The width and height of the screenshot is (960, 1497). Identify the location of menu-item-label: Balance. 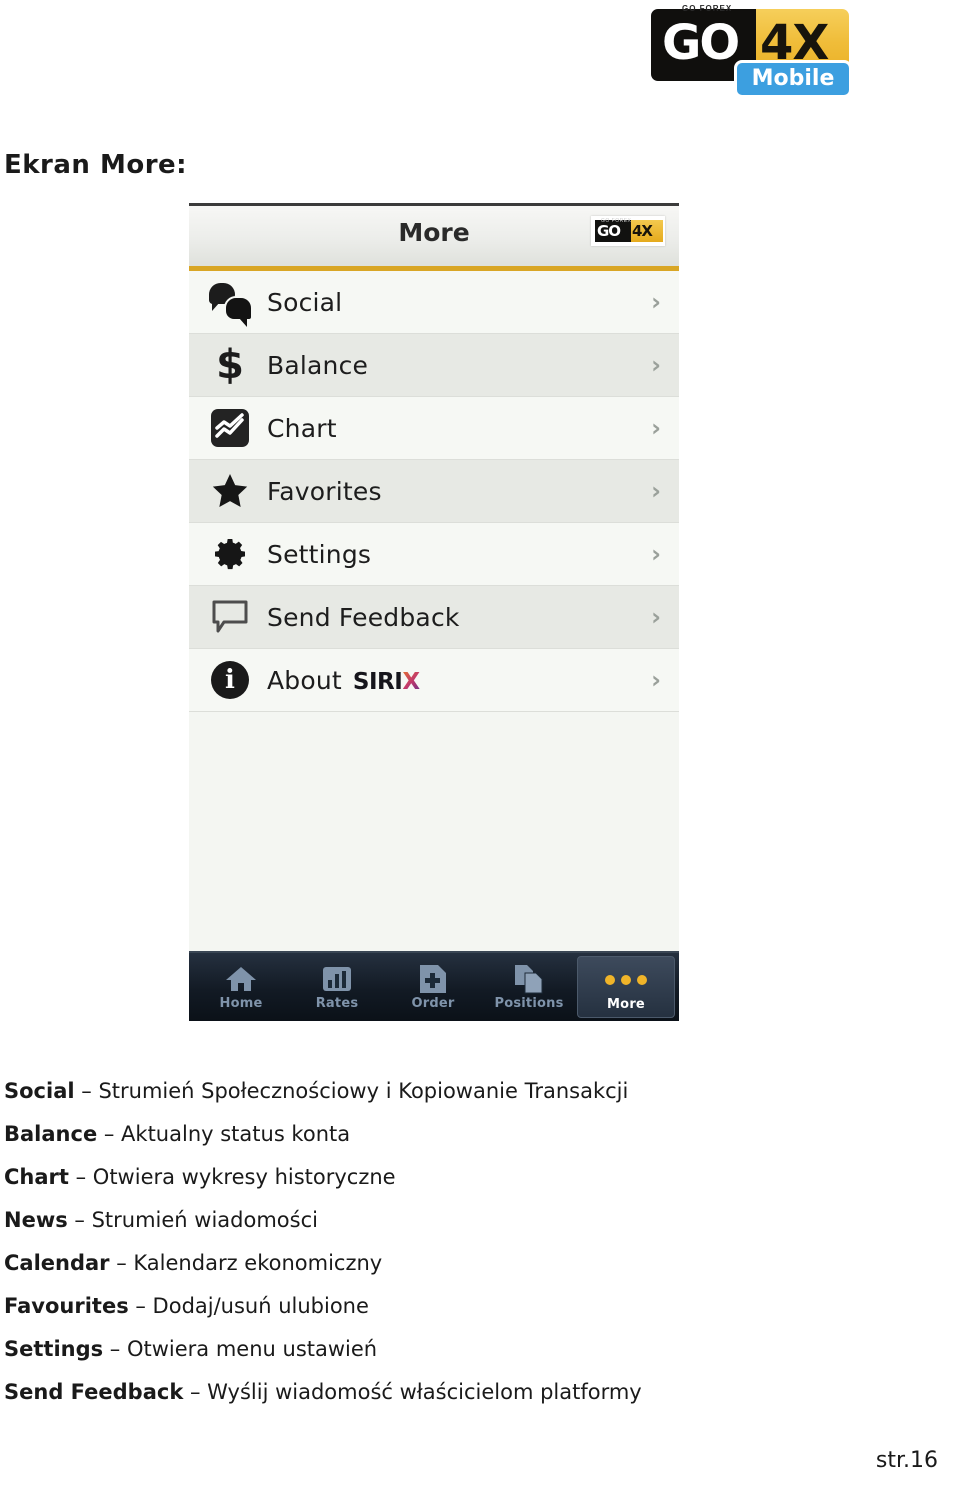
(318, 365).